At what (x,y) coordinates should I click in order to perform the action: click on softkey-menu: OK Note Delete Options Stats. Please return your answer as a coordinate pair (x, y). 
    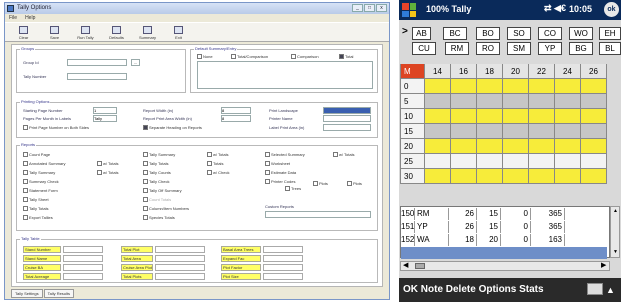
    Looking at the image, I should click on (473, 289).